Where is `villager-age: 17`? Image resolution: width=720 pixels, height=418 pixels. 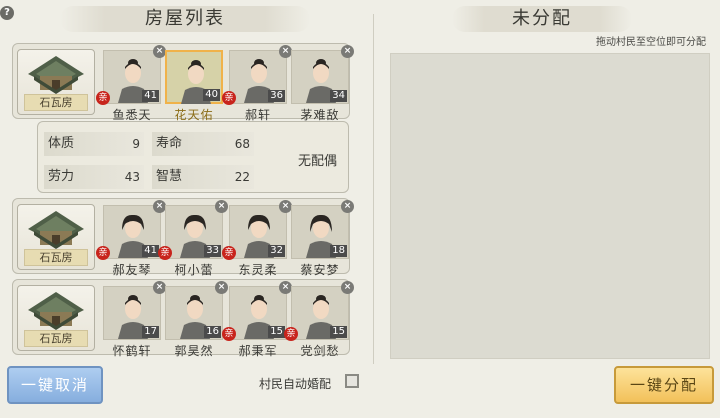 villager-age: 17 is located at coordinates (150, 332).